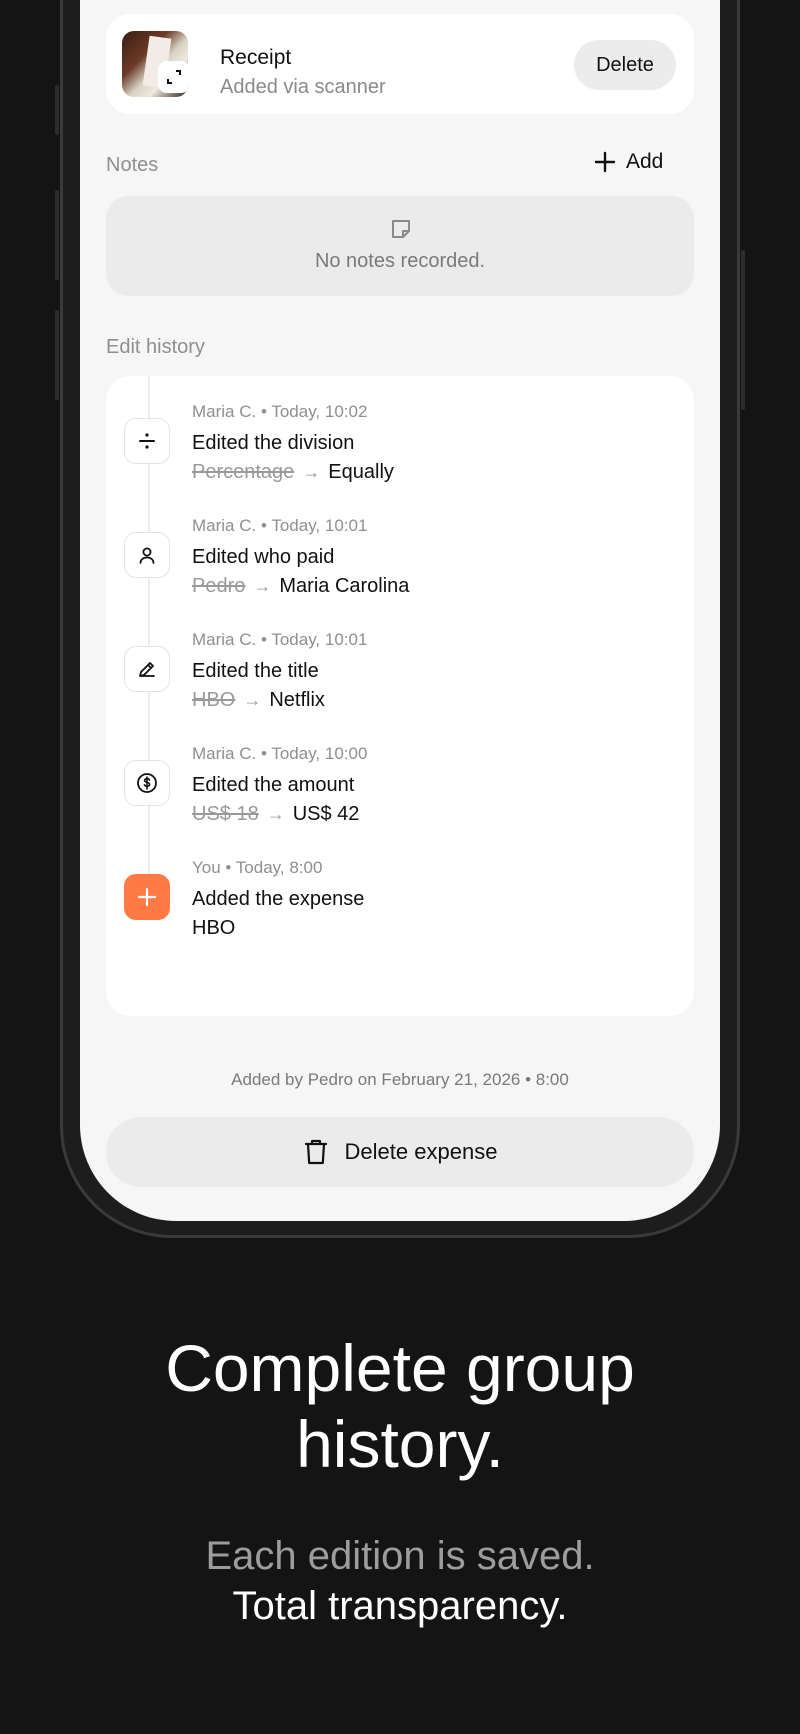 This screenshot has height=1734, width=800. Describe the element at coordinates (400, 1556) in the screenshot. I see `marketing-subtitle-1: Each edition is saved.` at that location.